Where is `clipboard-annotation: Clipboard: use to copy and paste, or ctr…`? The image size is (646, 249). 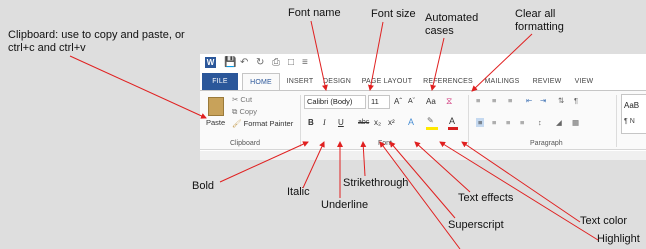
clipboard-annotation: Clipboard: use to copy and paste, or ctr… is located at coordinates (96, 42).